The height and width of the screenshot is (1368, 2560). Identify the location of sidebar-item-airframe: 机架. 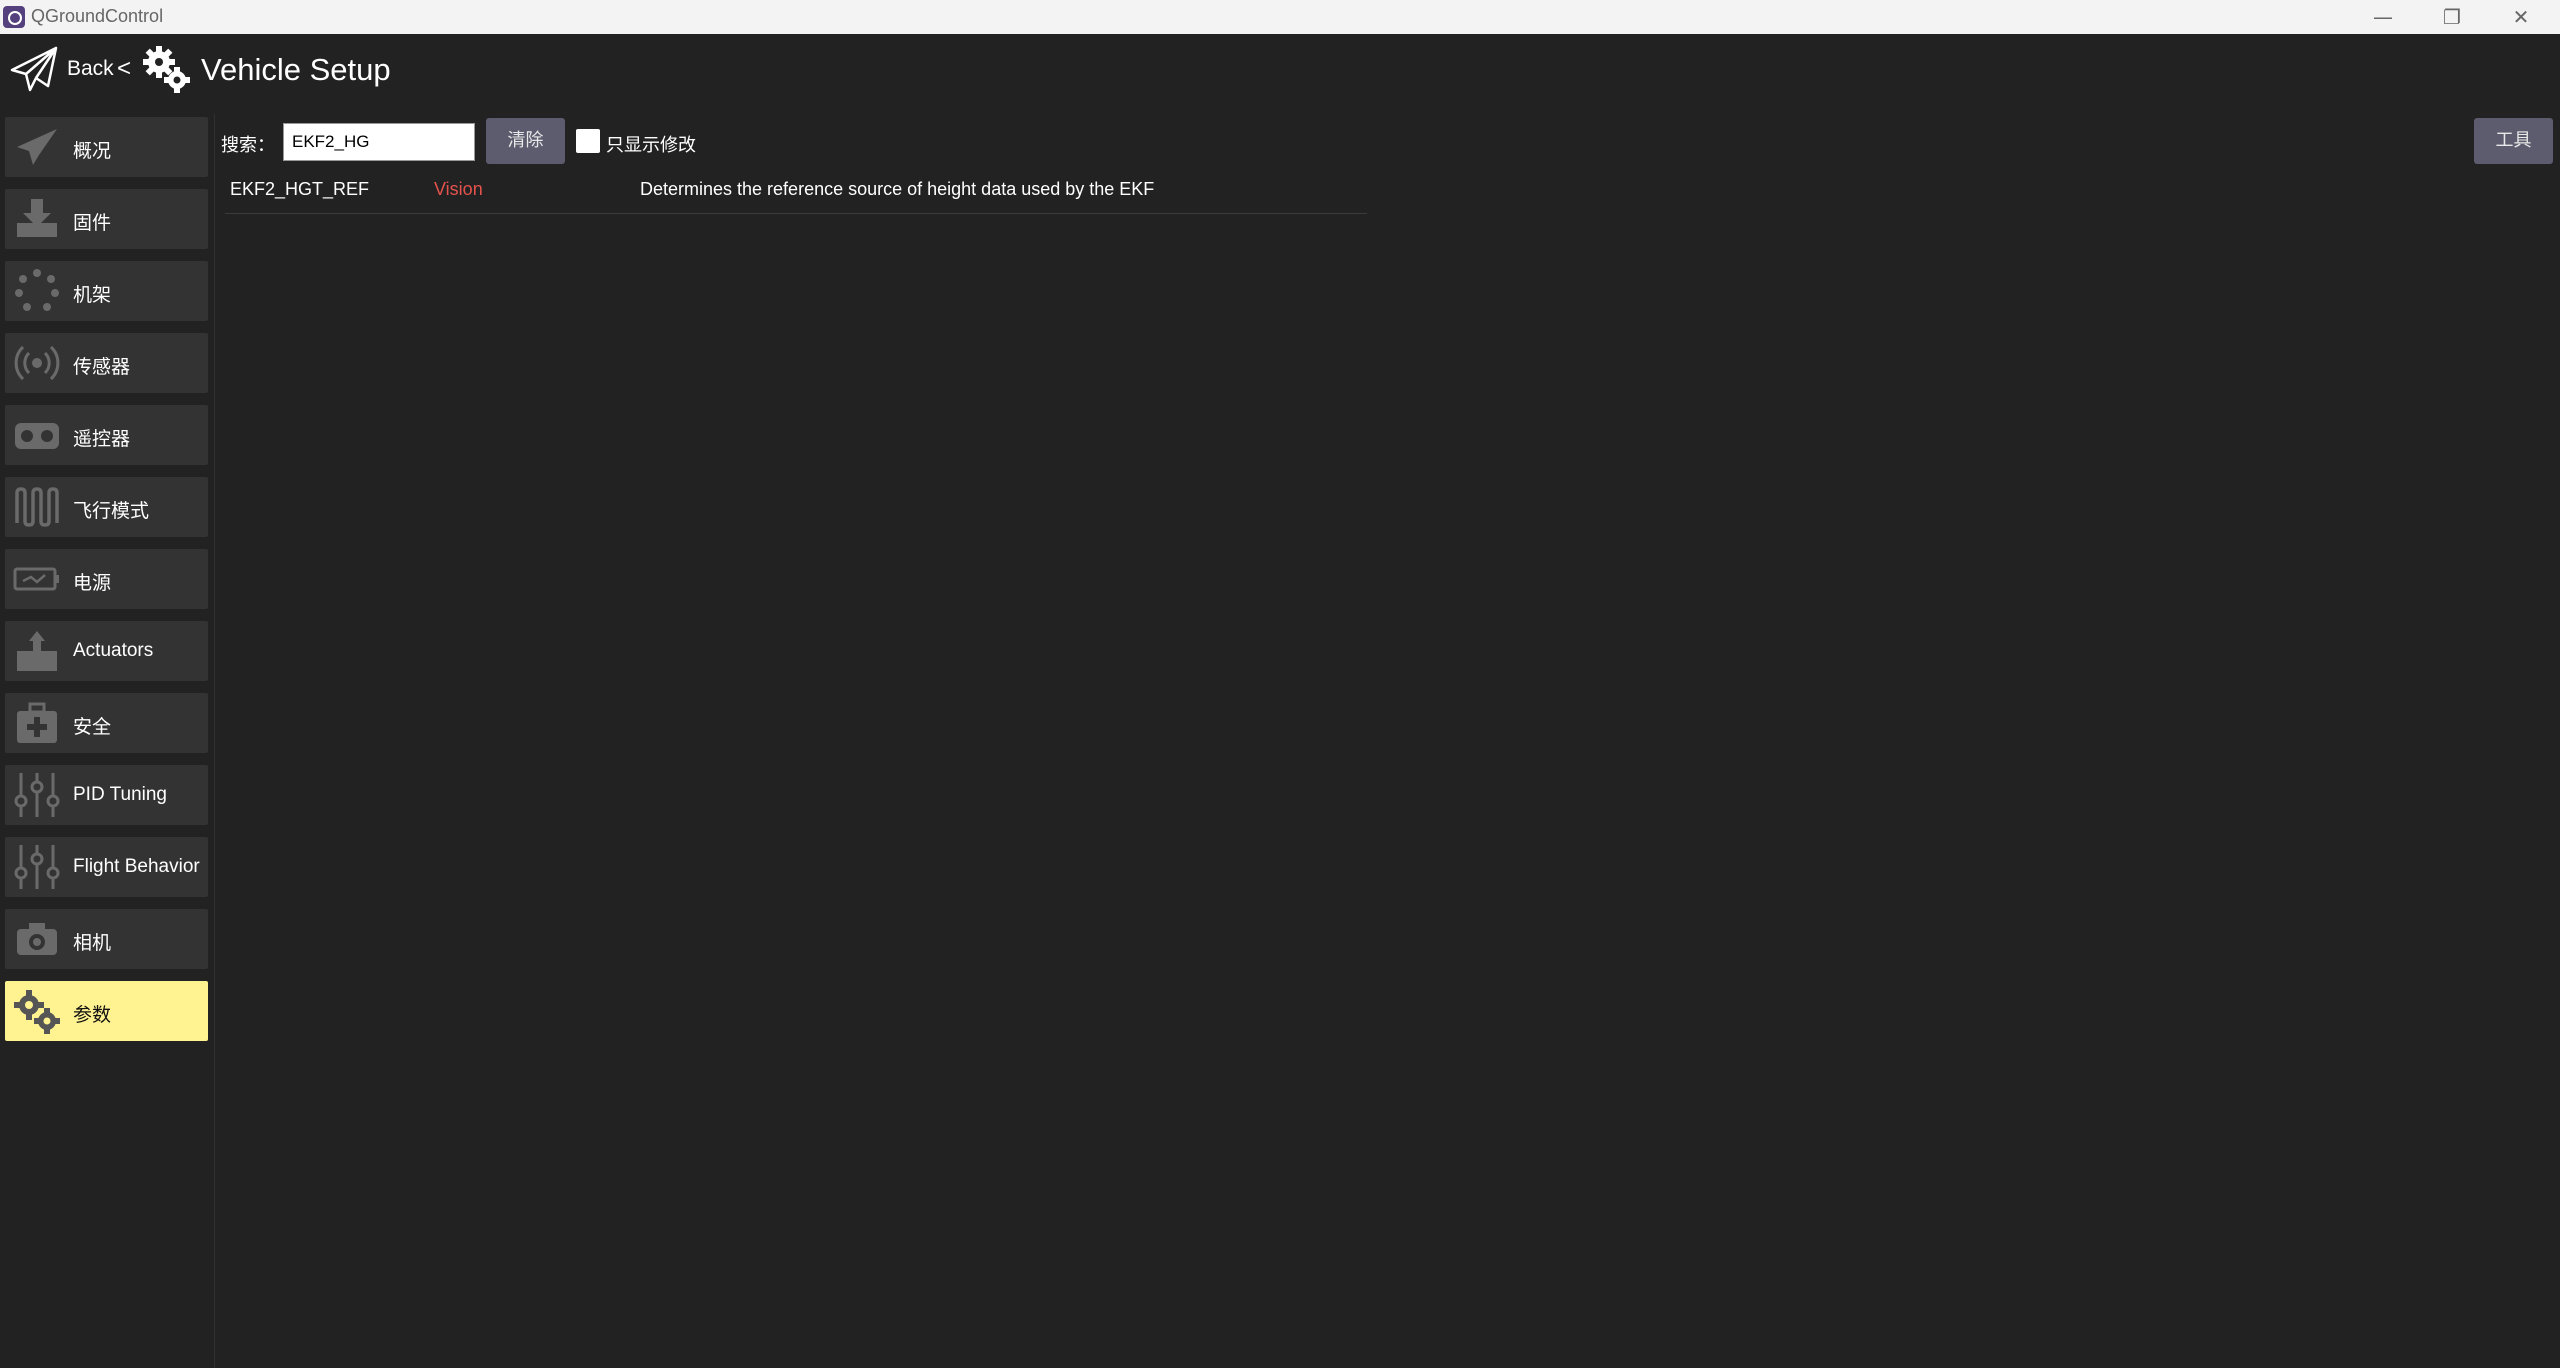
(106, 291).